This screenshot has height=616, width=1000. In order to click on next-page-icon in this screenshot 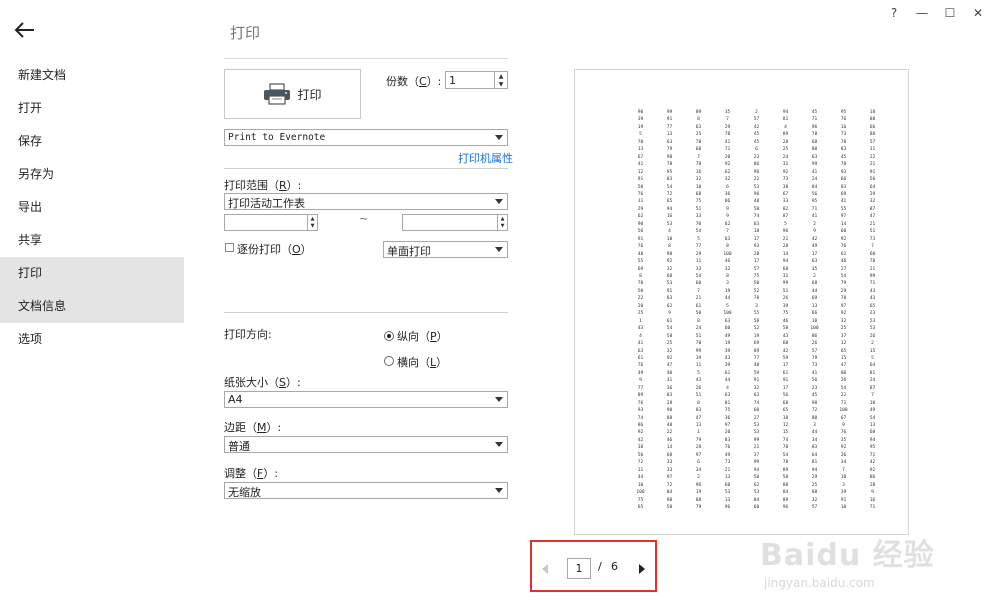, I will do `click(642, 569)`.